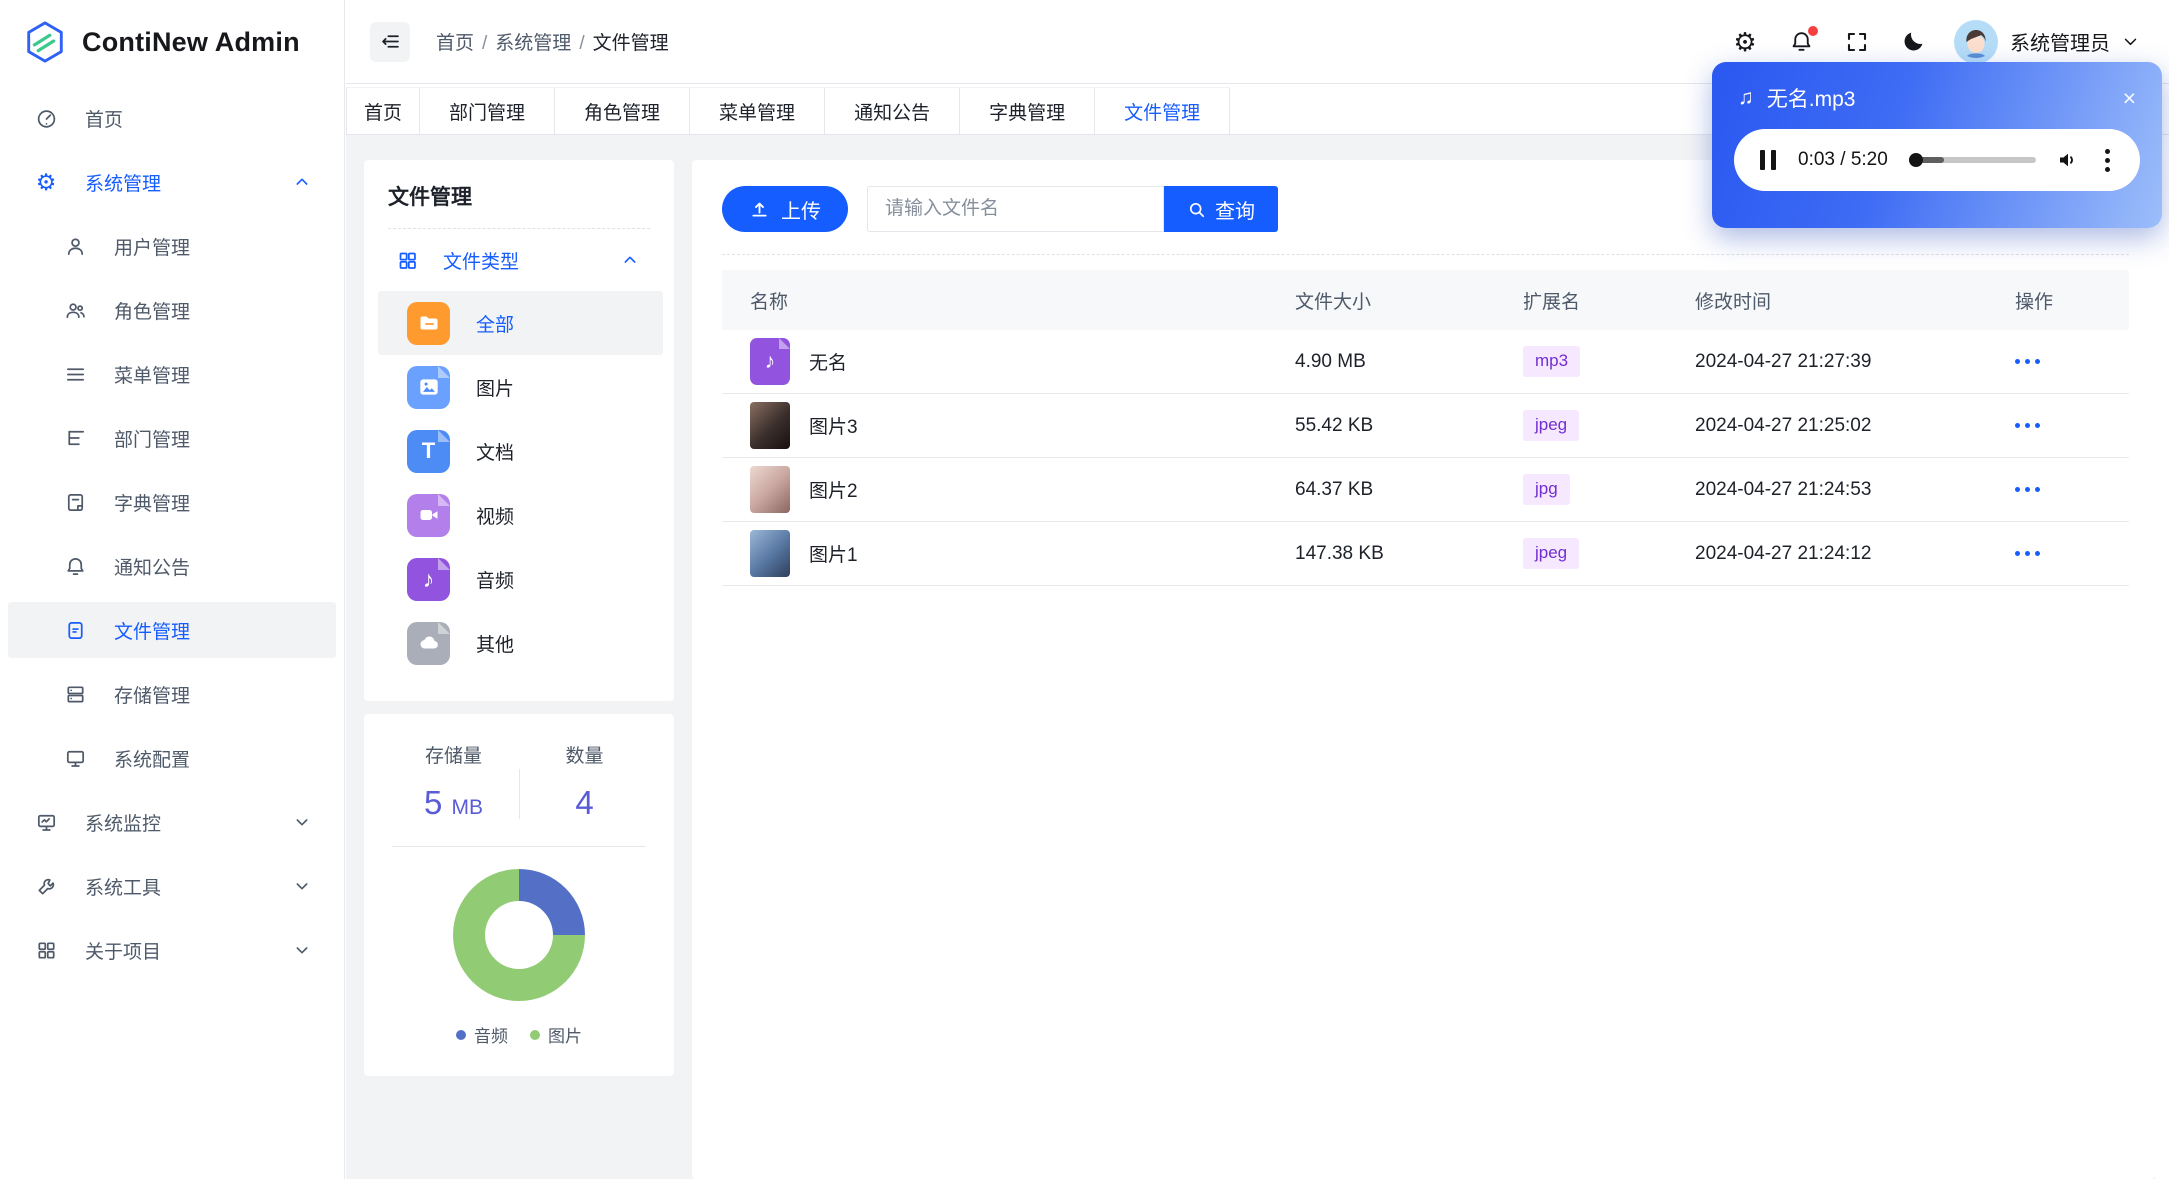 This screenshot has height=1179, width=2169. What do you see at coordinates (2129, 98) in the screenshot?
I see `close-icon: ×` at bounding box center [2129, 98].